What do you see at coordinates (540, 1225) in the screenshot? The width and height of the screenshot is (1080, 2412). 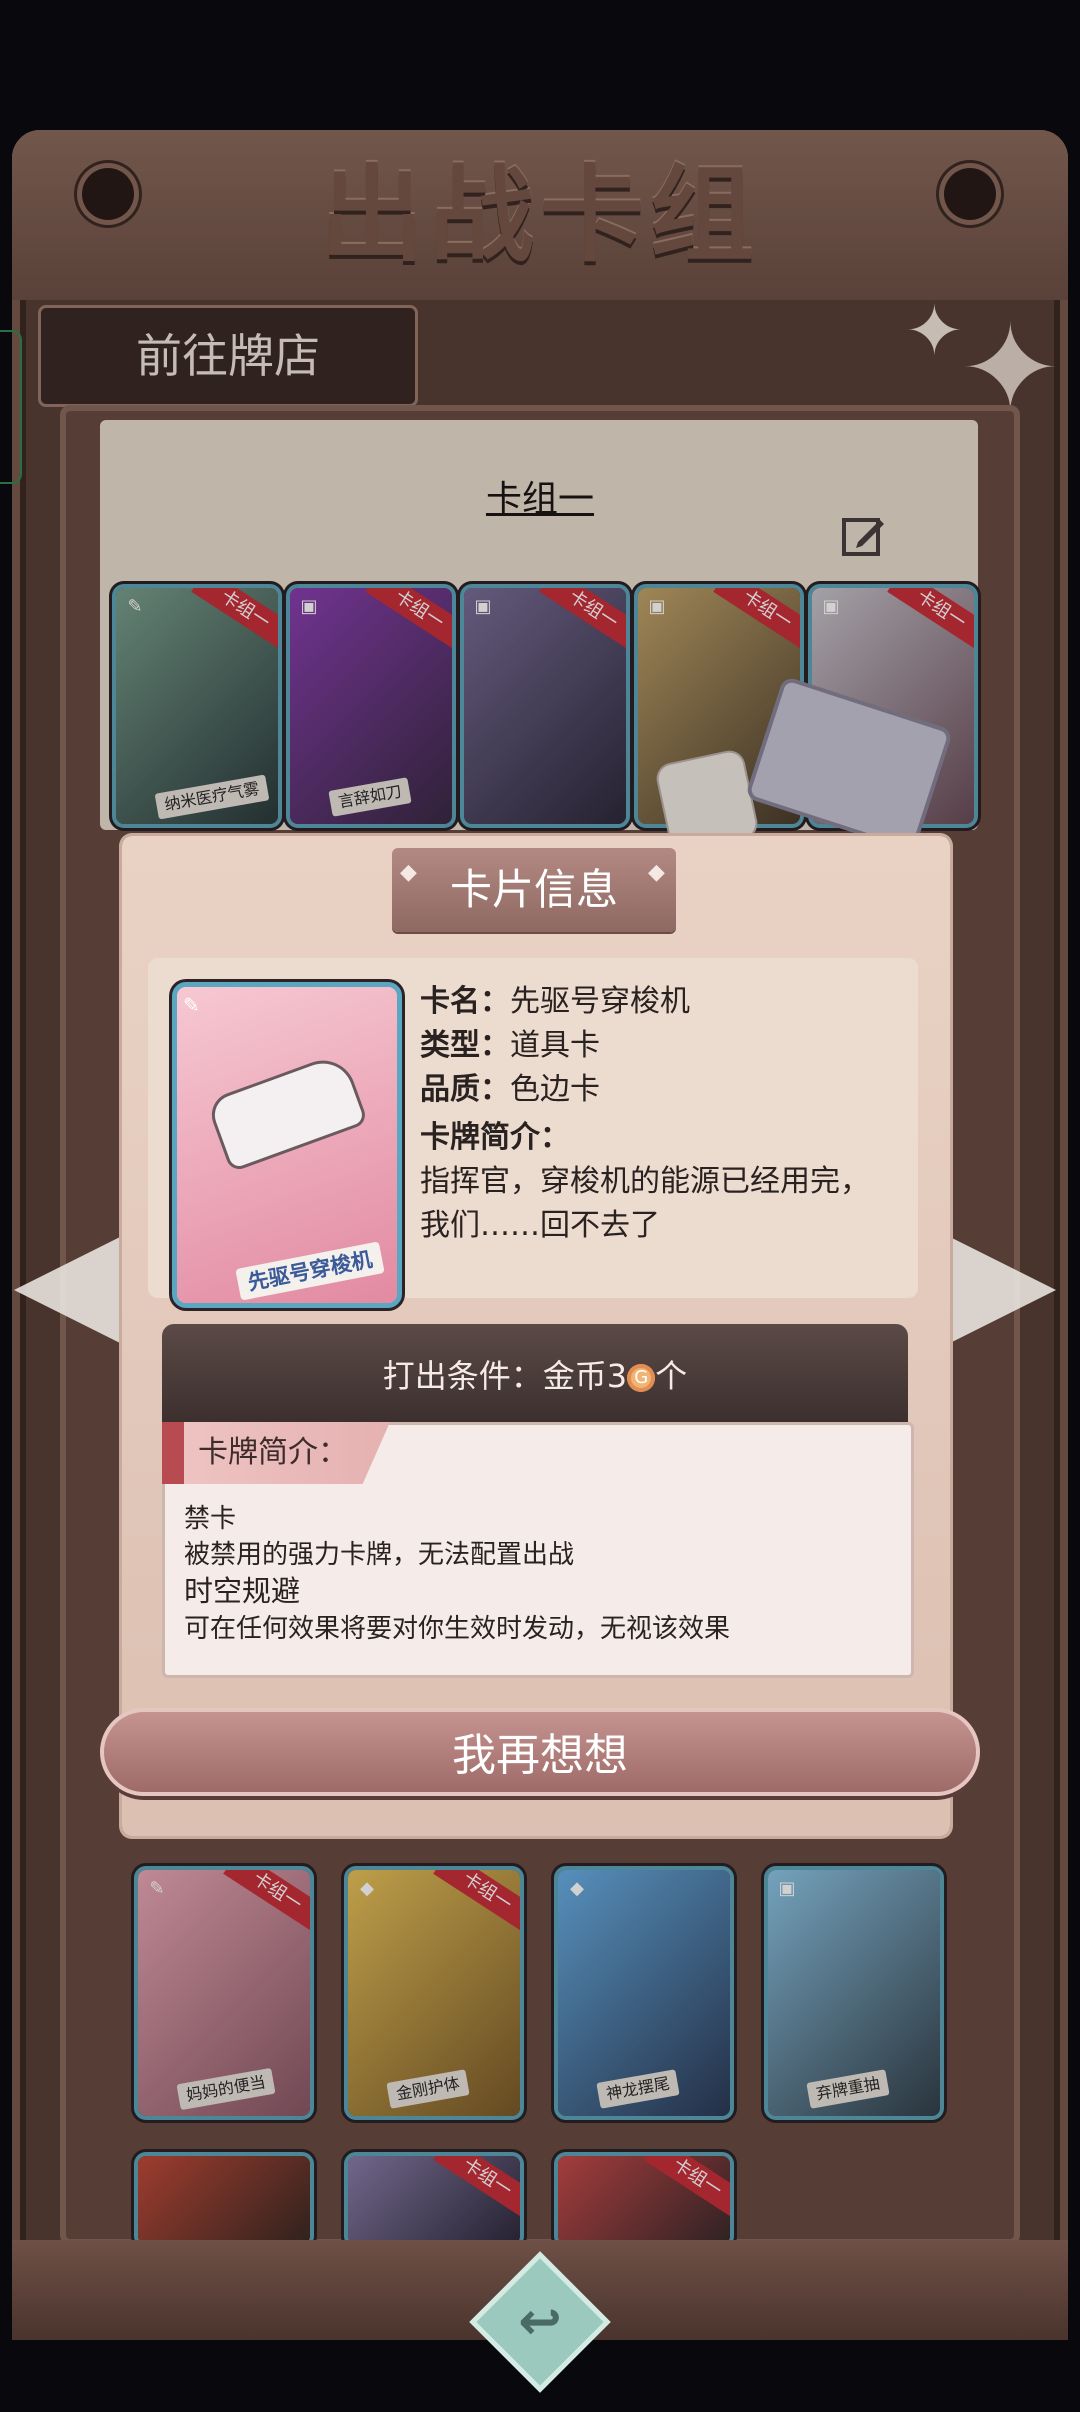 I see `card-intro-line: 我们……回不去了` at bounding box center [540, 1225].